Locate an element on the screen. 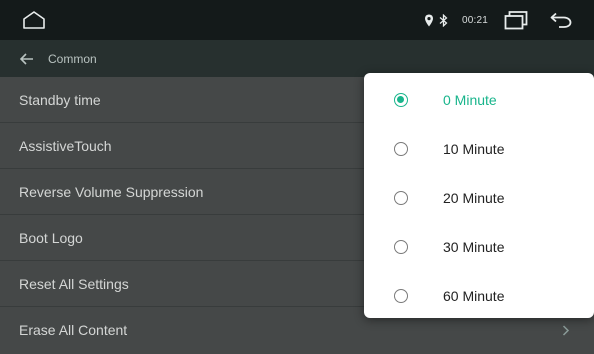  option-60-minute: 60 Minute is located at coordinates (479, 295).